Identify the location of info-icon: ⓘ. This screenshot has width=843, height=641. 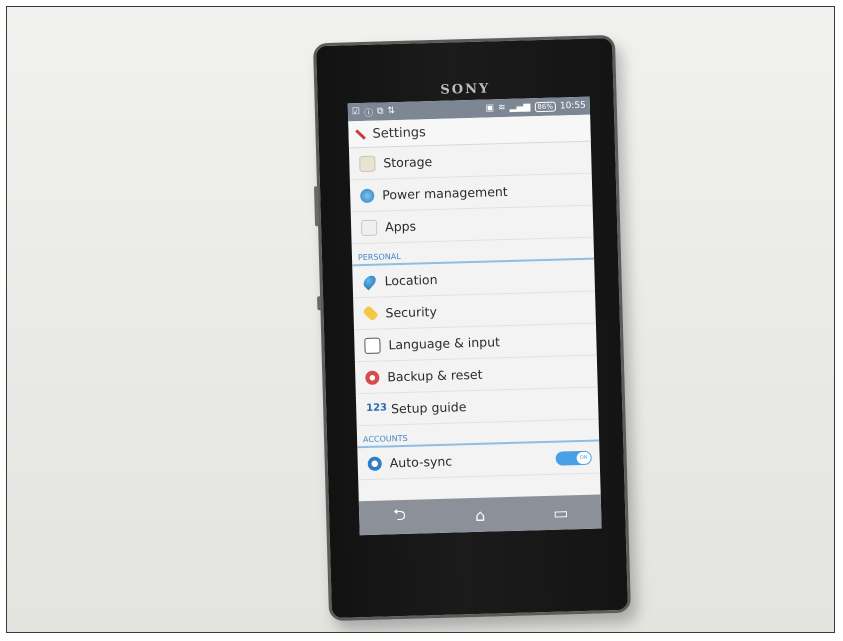
(368, 113).